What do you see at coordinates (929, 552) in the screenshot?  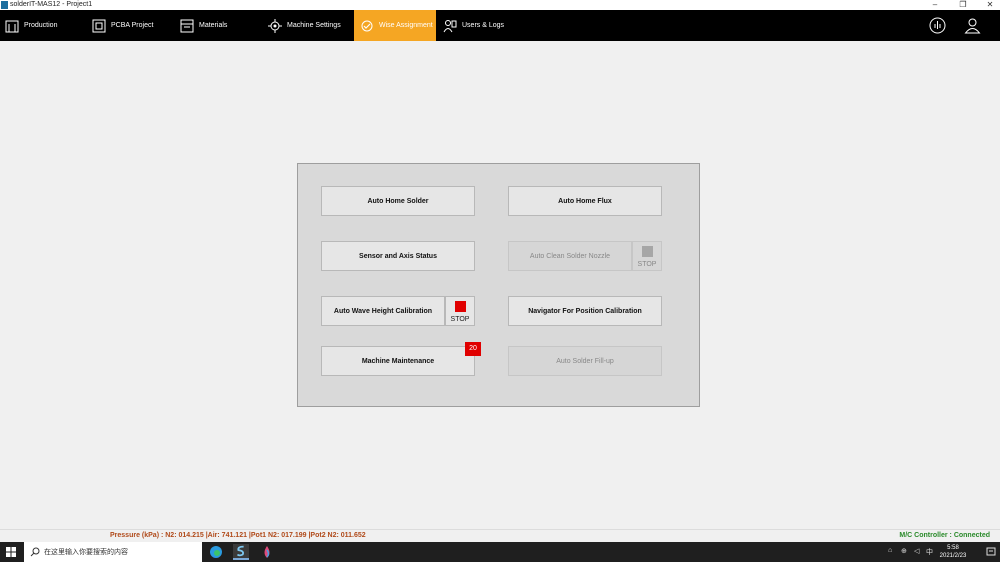 I see `tray-ime-label: 中` at bounding box center [929, 552].